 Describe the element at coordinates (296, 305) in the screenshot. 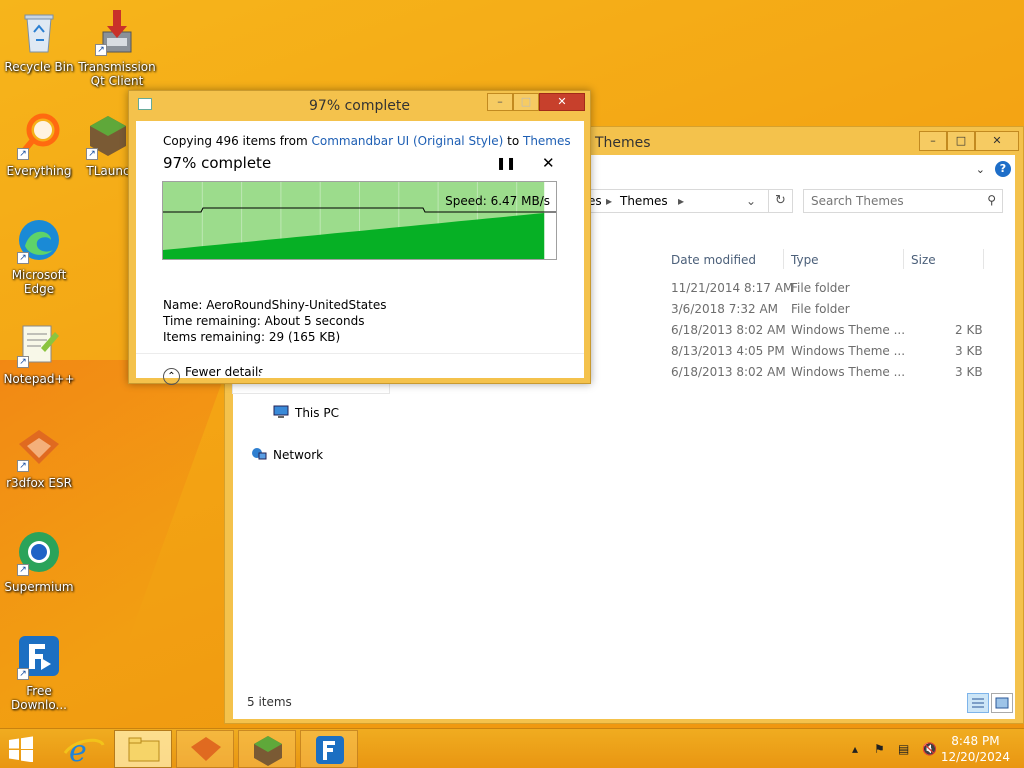

I see `name-value: AeroRoundShiny-UnitedStates` at that location.